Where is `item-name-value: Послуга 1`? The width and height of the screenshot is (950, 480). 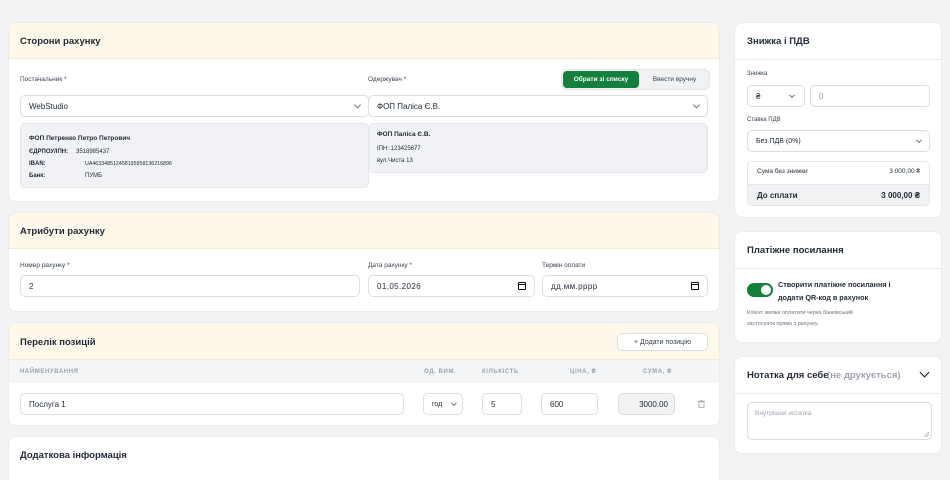 item-name-value: Послуга 1 is located at coordinates (47, 404).